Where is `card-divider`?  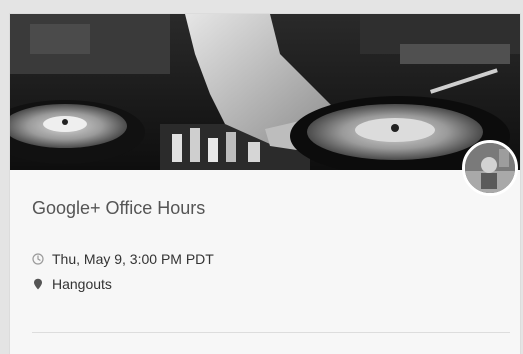 card-divider is located at coordinates (271, 332).